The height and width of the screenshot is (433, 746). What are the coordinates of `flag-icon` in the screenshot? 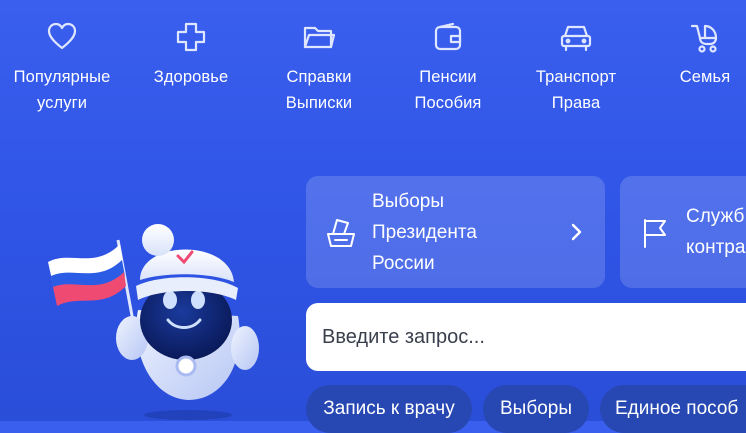 It's located at (655, 233).